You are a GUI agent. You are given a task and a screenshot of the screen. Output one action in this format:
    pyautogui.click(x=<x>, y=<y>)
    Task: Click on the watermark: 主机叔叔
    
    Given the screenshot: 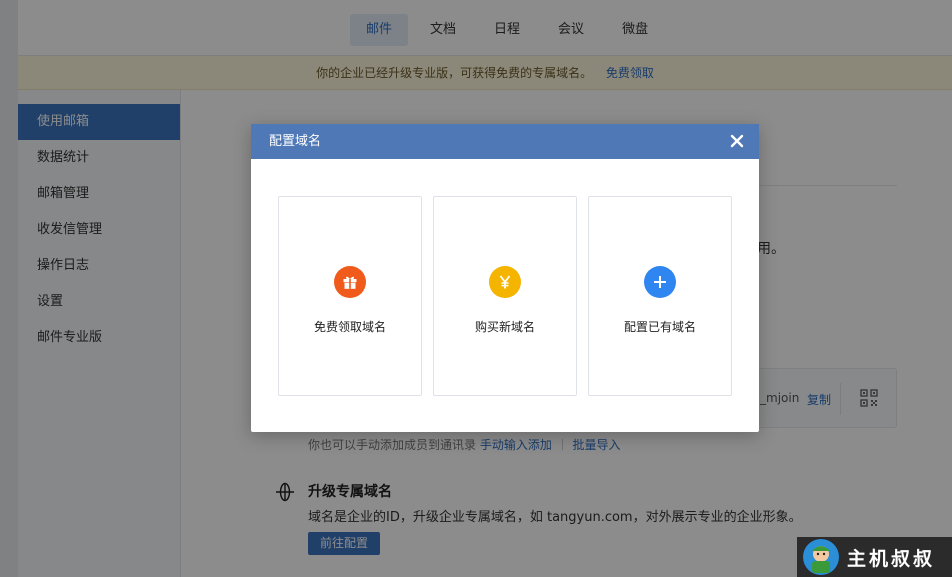 What is the action you would take?
    pyautogui.click(x=874, y=557)
    